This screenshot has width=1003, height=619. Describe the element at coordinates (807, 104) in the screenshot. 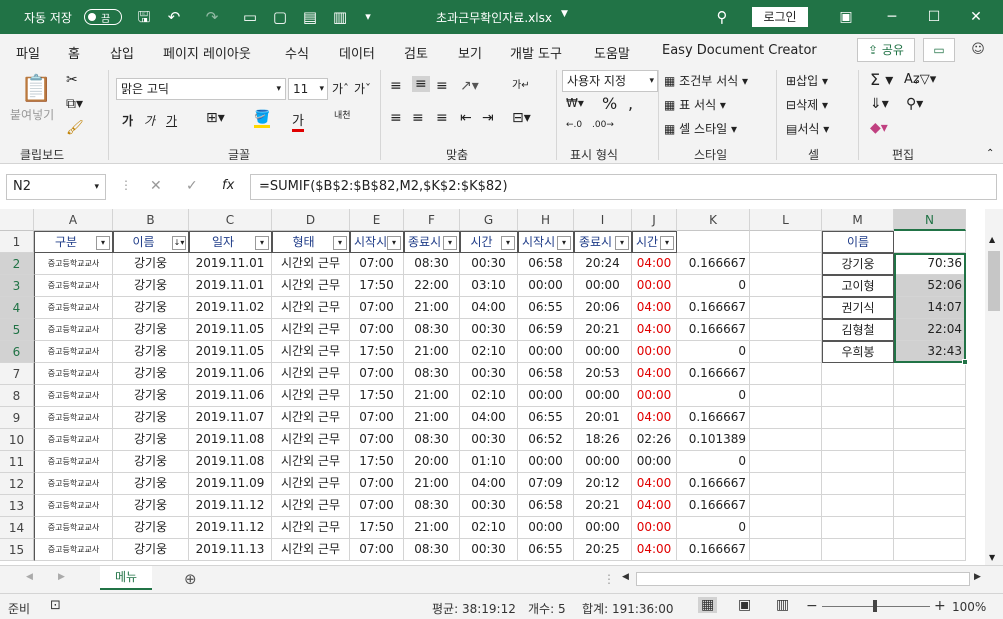

I see `delete-cells-button: ⊟삭제 ▾` at that location.